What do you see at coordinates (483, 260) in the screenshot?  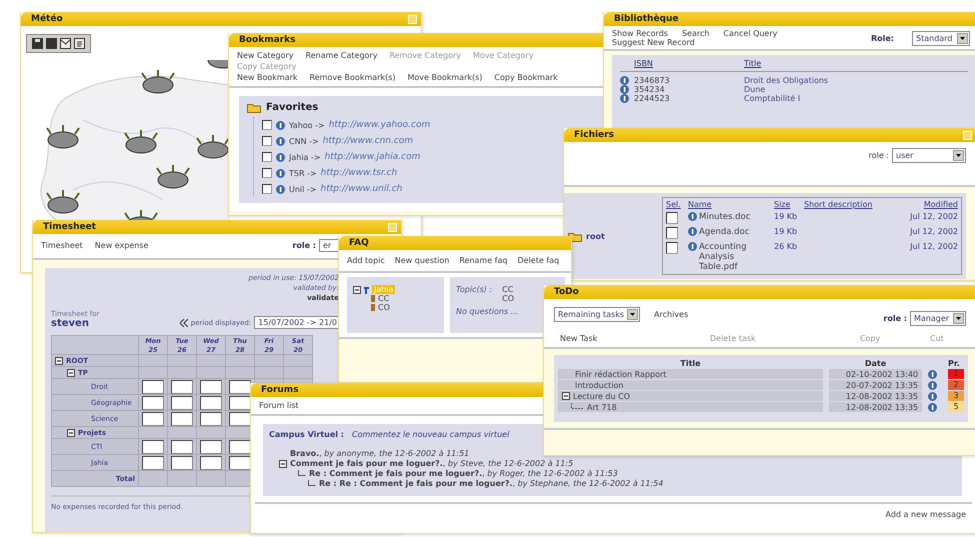 I see `action-link: Rename faq` at bounding box center [483, 260].